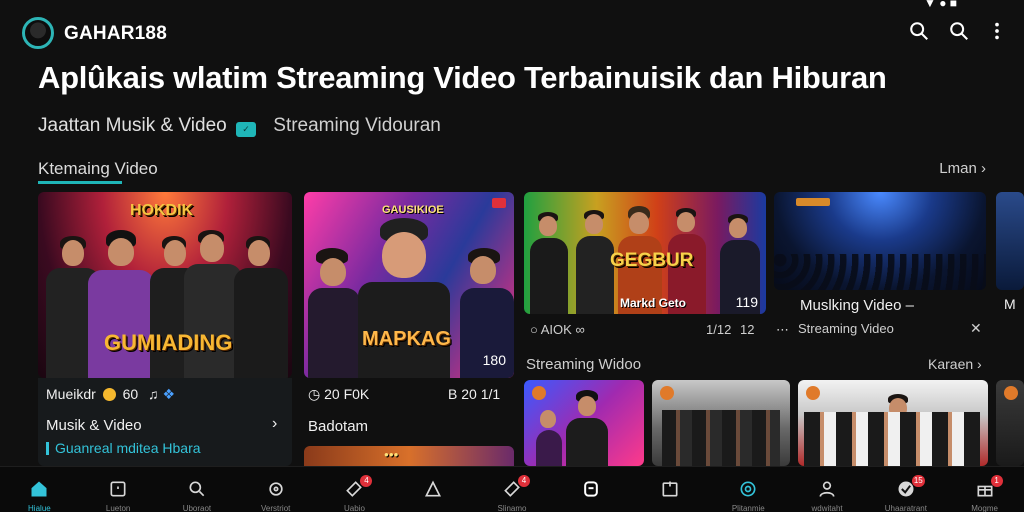  I want to click on nav-item-wdwitaht: wdwitaht, so click(827, 489).